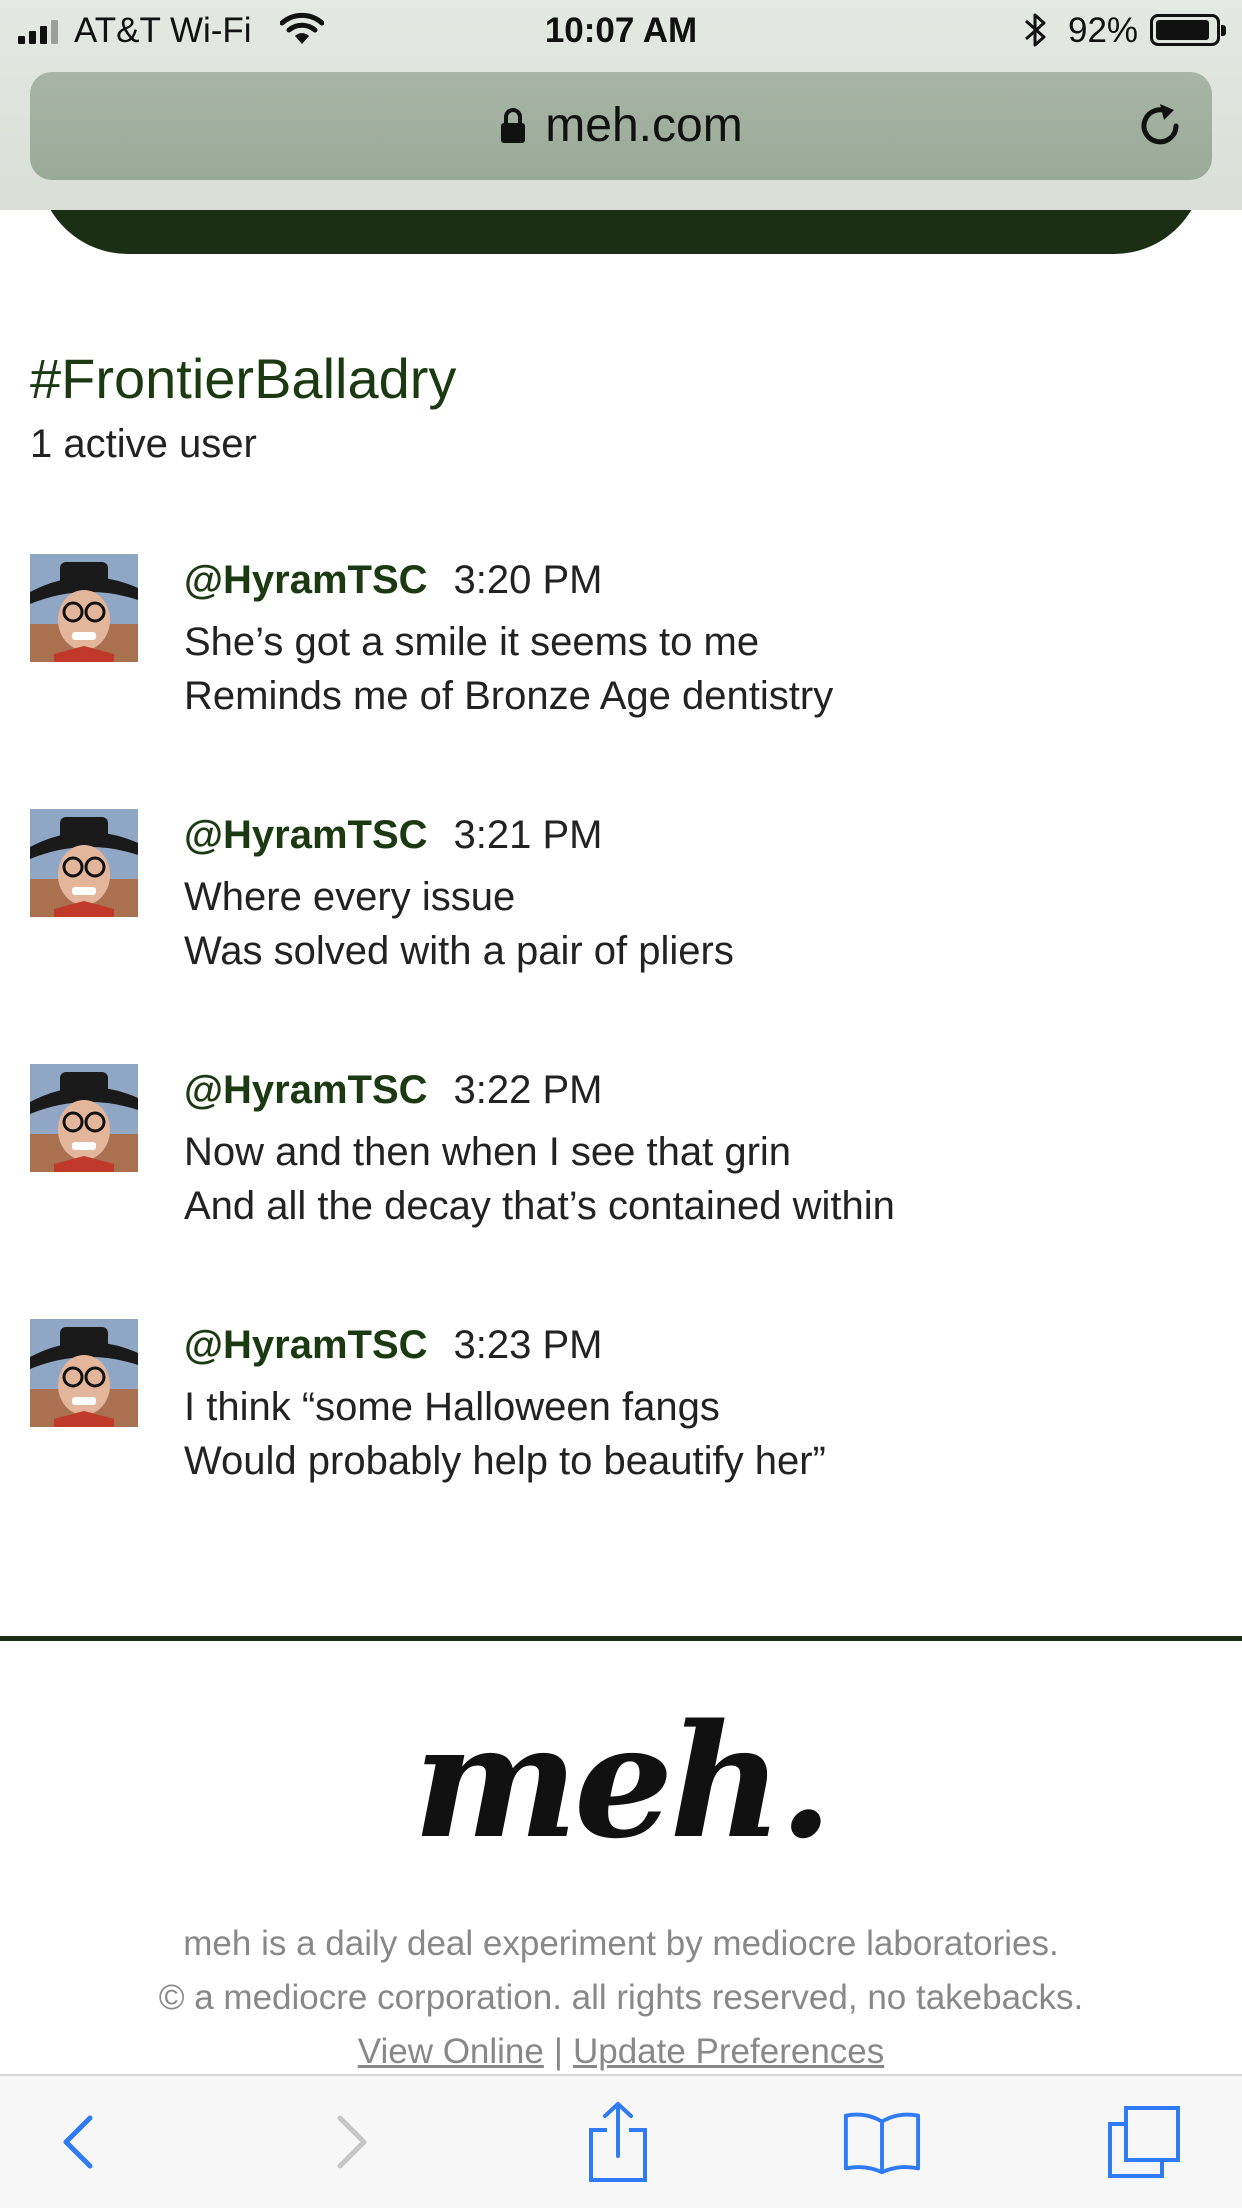  What do you see at coordinates (513, 125) in the screenshot?
I see `lock-icon` at bounding box center [513, 125].